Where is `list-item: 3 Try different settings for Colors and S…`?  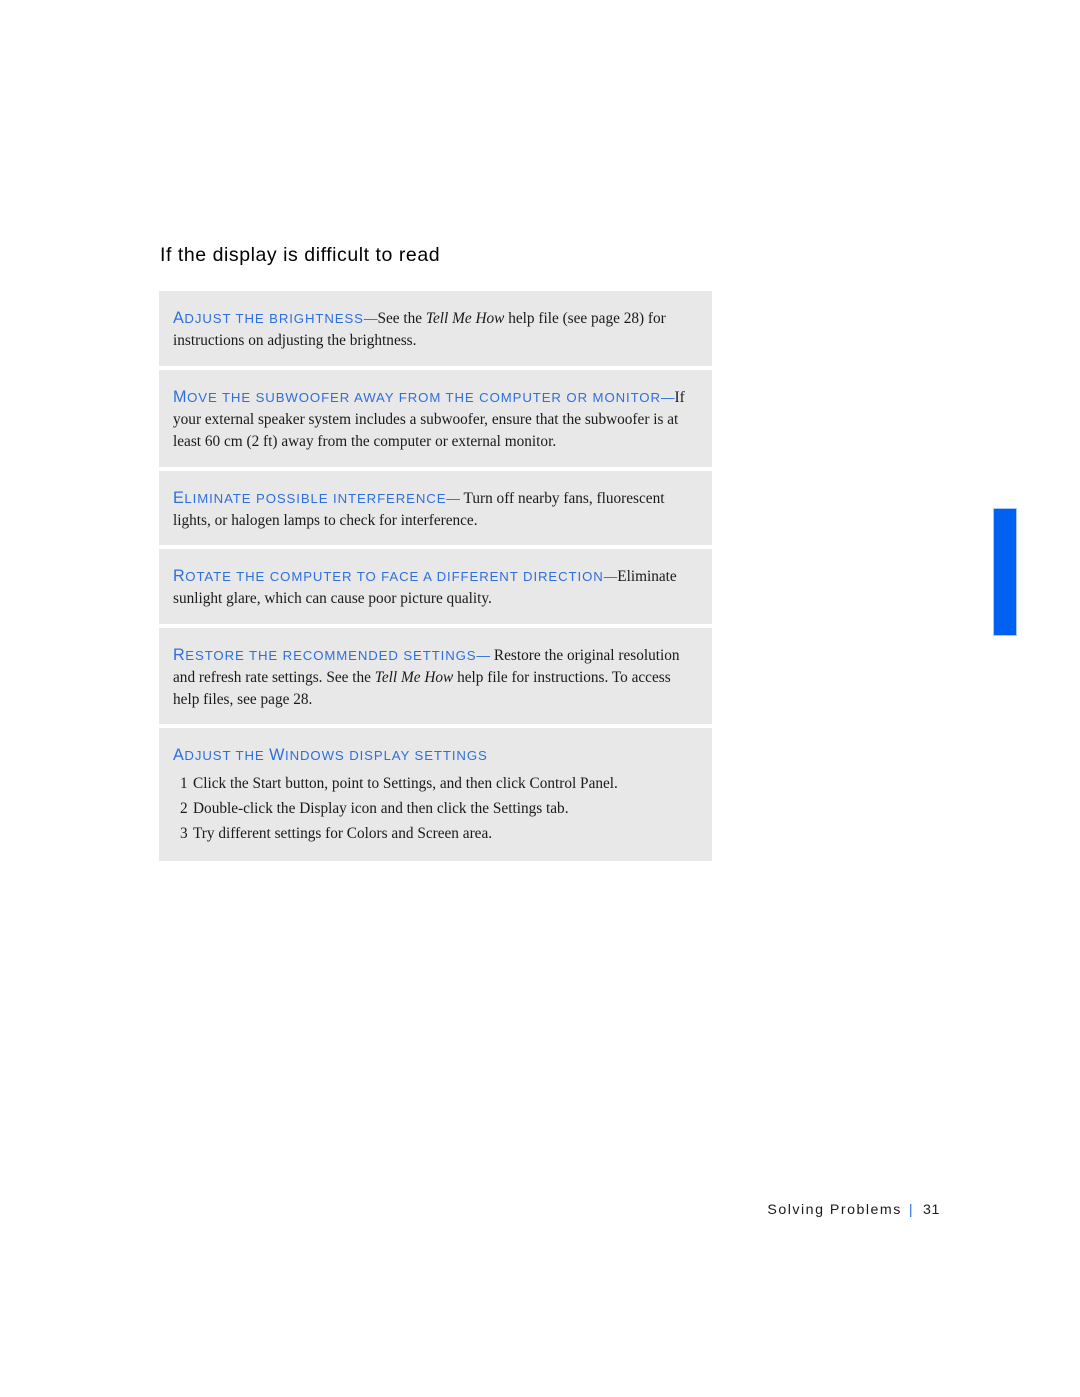
list-item: 3 Try different settings for Colors and S… is located at coordinates (435, 834).